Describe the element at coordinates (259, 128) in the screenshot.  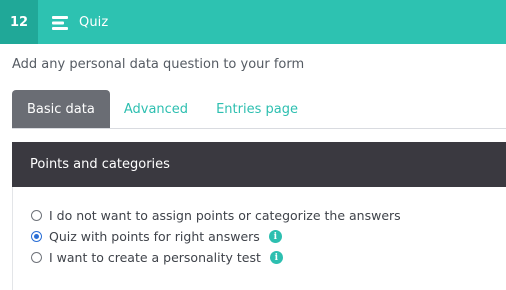
I see `tab-divider` at that location.